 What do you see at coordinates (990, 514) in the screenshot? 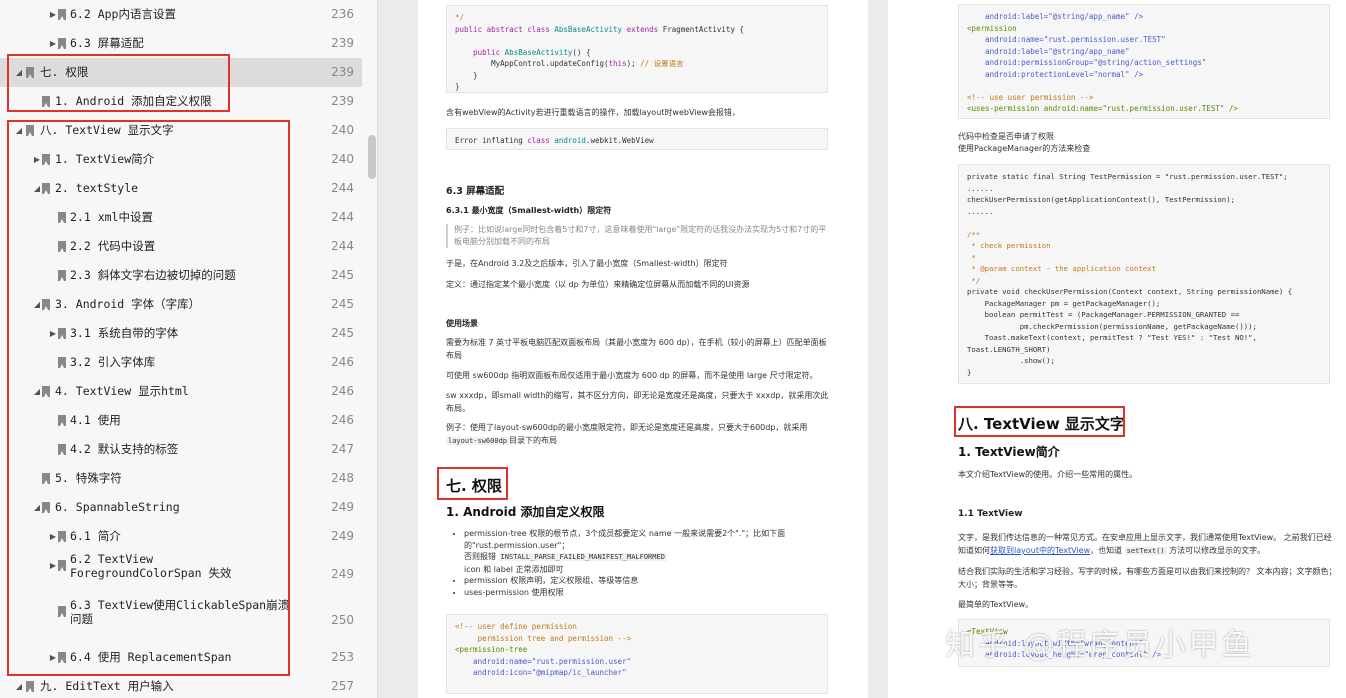
I see `heading-1-1: 1.1 TextView` at bounding box center [990, 514].